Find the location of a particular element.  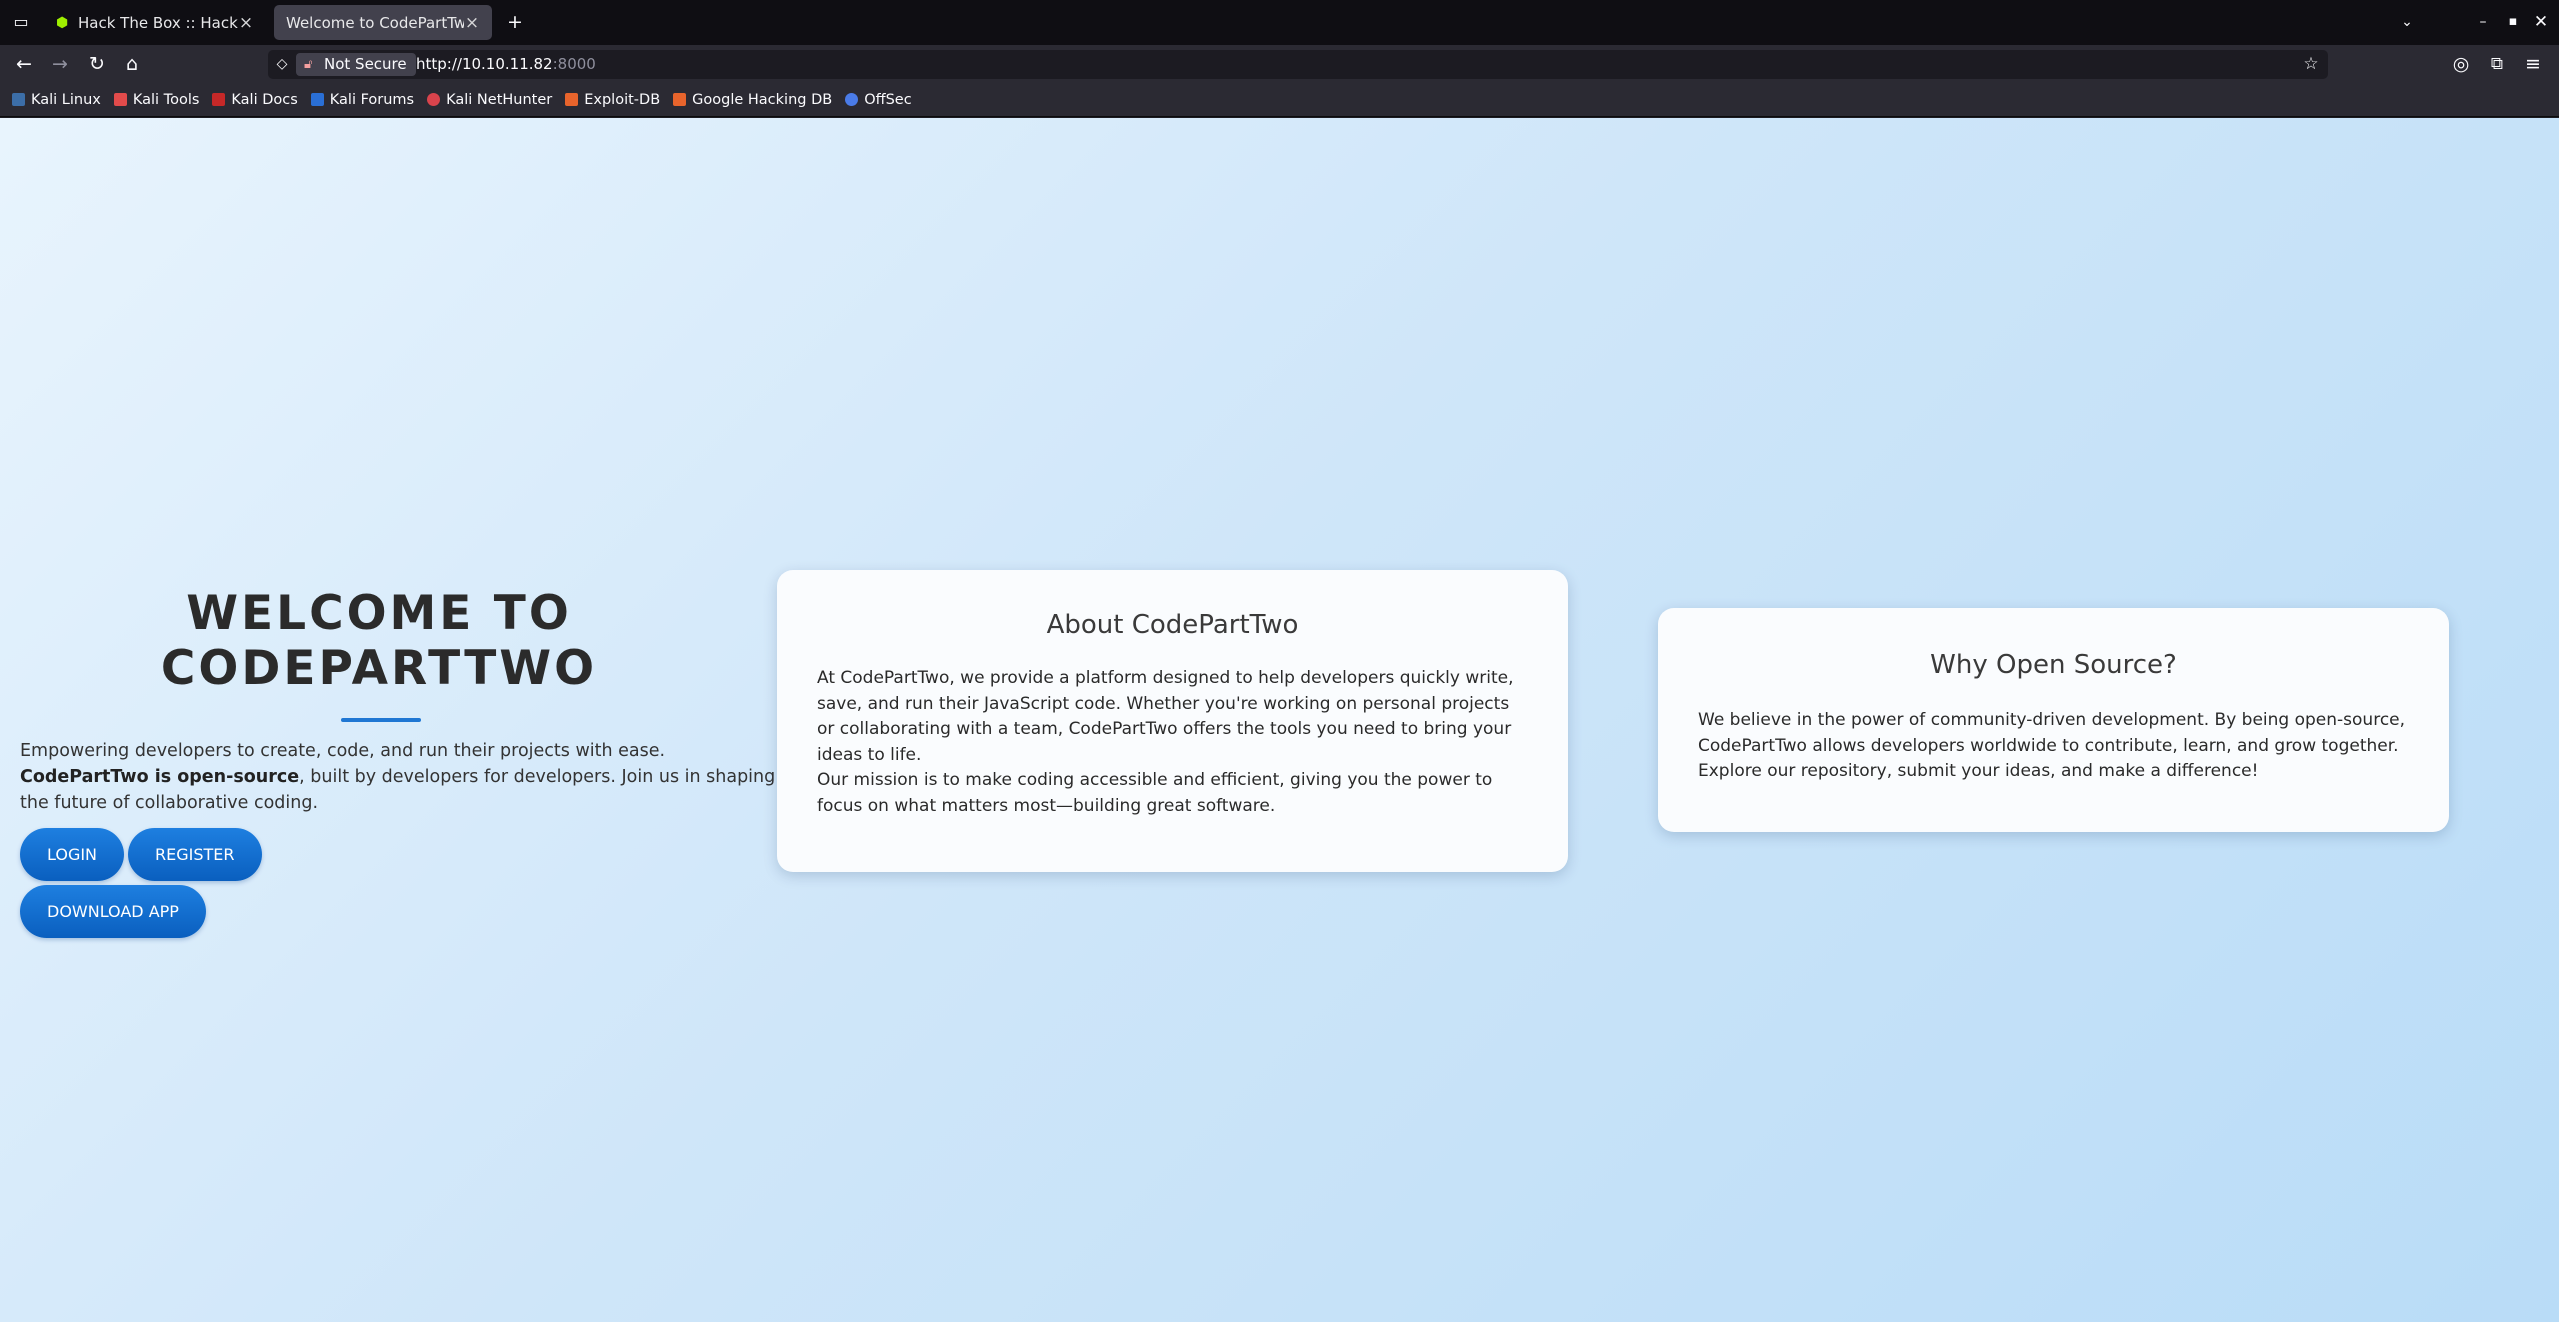

home-icon: ⌂ is located at coordinates (132, 64).